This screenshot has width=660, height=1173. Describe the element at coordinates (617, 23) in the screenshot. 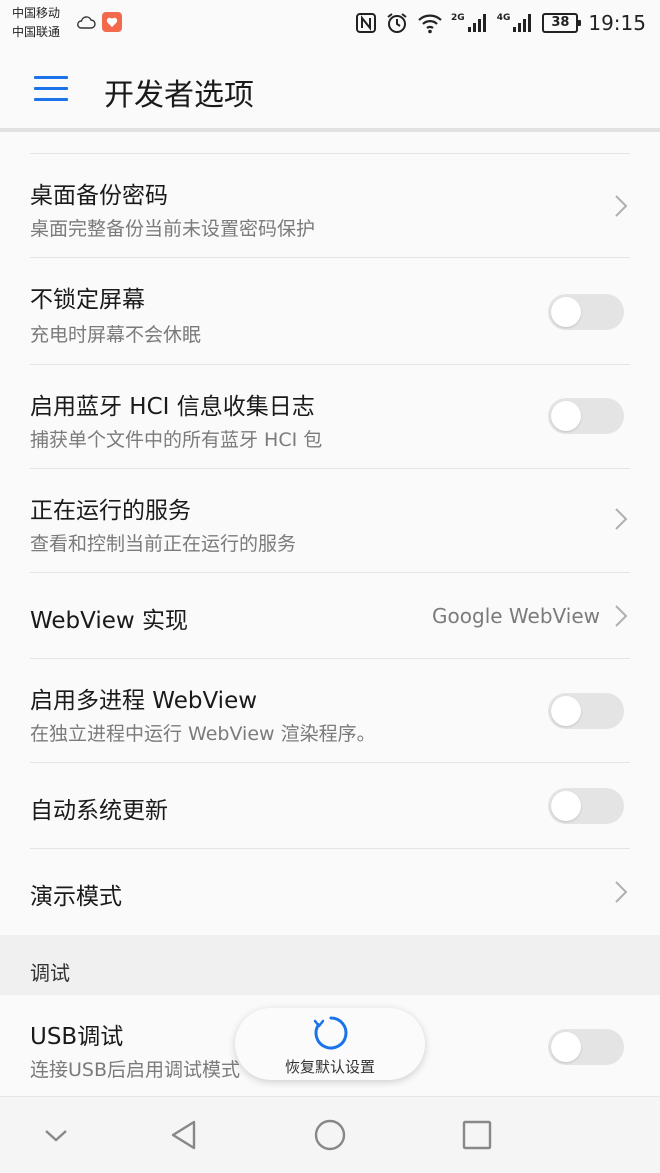

I see `clock: 19:15` at that location.